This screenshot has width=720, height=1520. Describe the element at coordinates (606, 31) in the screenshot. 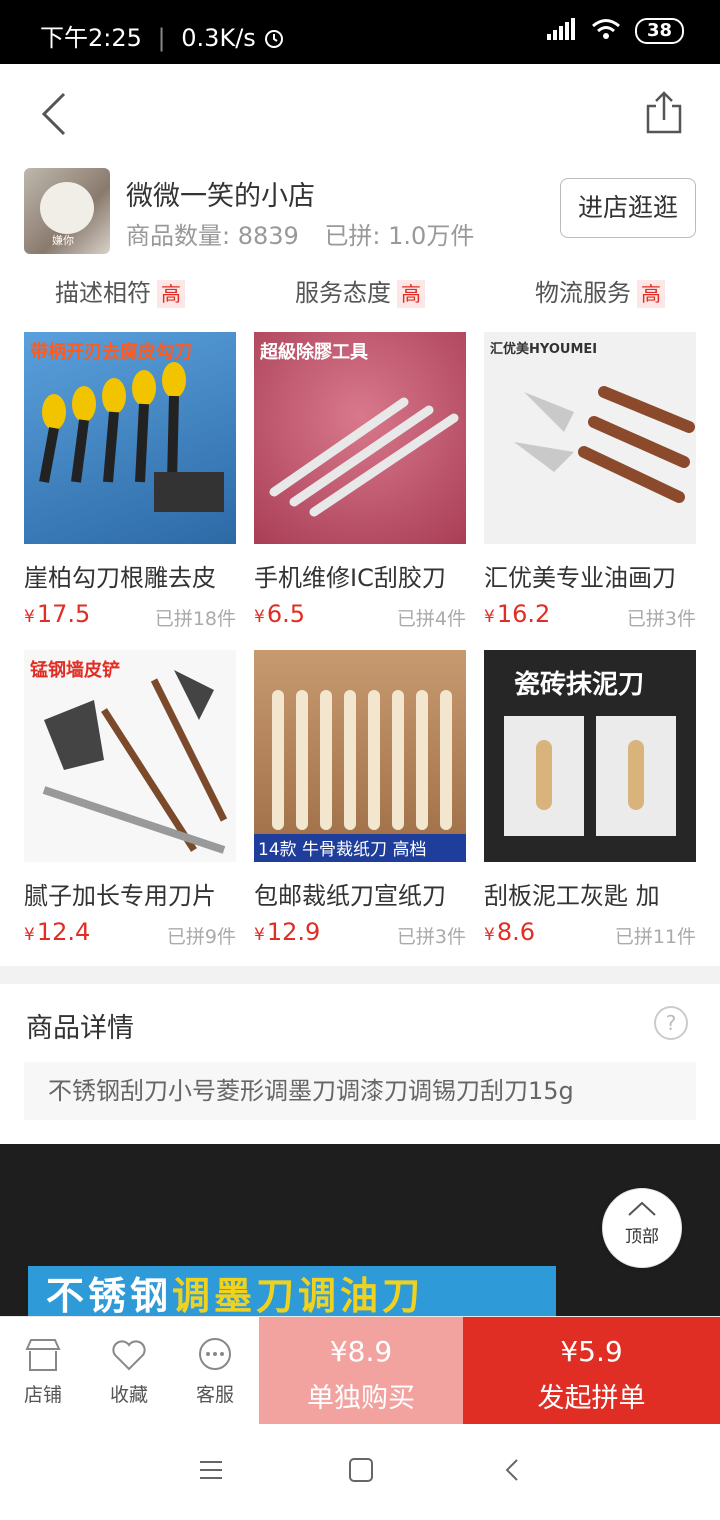

I see `wifi-icon` at that location.